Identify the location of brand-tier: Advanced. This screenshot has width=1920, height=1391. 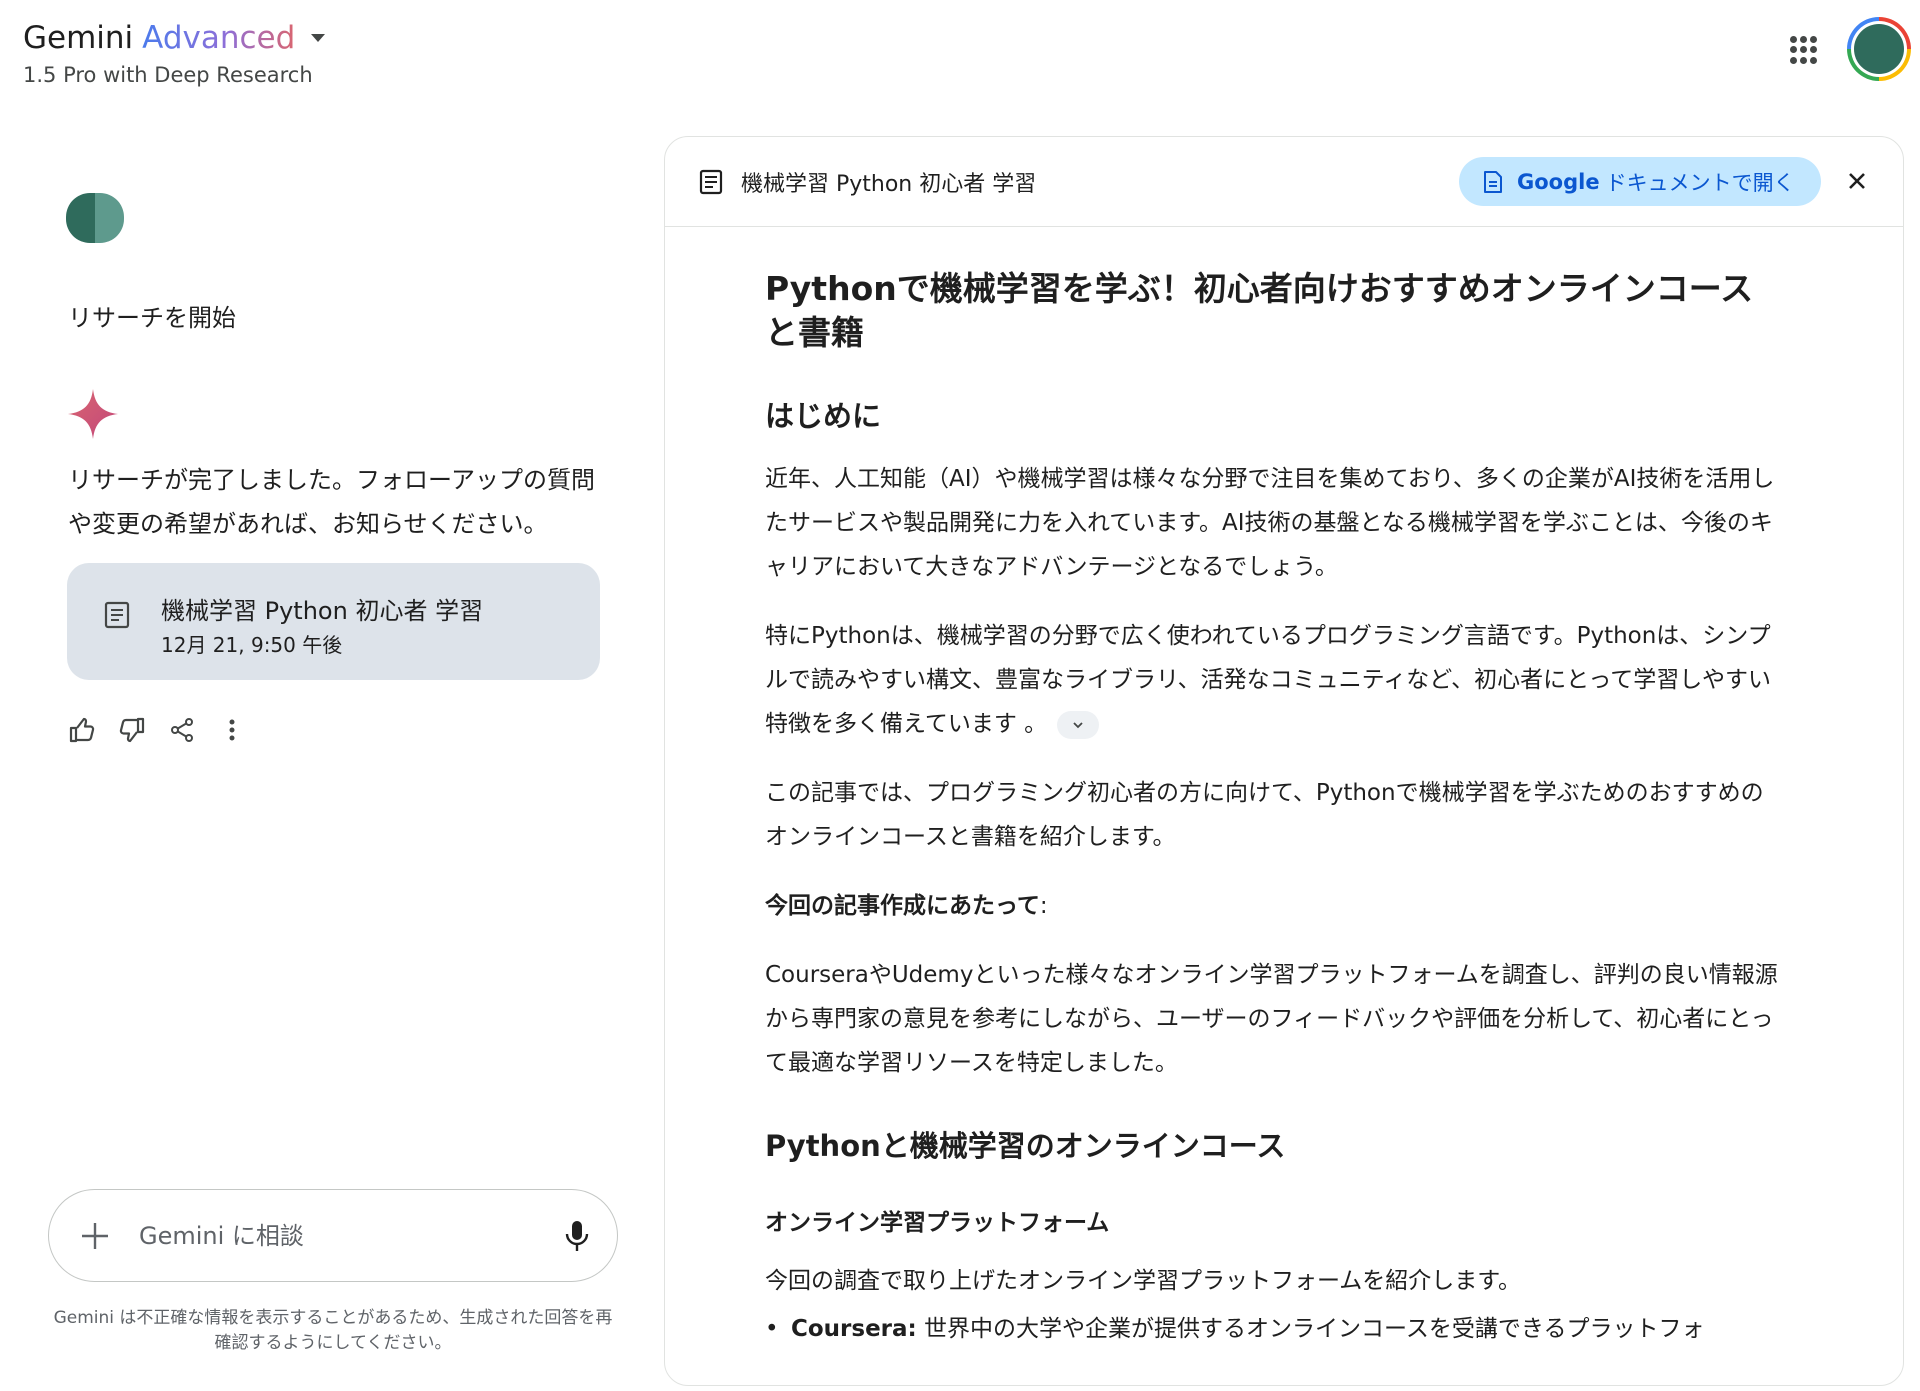
(219, 38).